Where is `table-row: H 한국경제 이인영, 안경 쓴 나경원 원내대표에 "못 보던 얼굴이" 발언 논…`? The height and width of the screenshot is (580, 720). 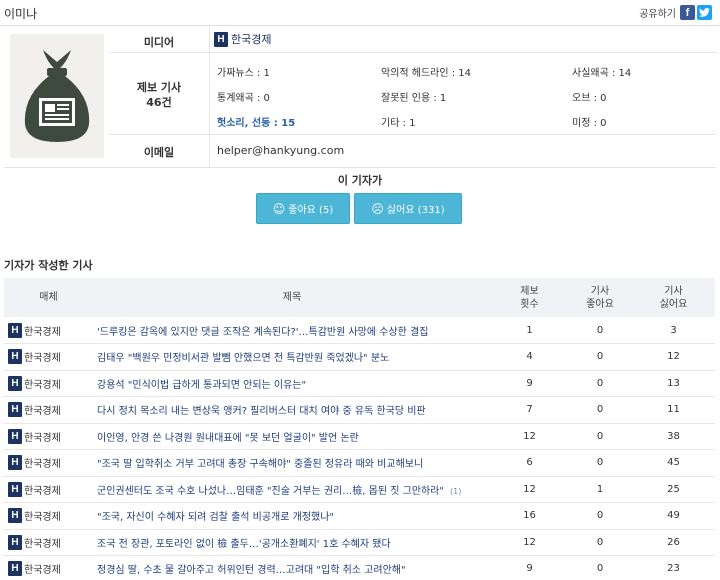
table-row: H 한국경제 이인영, 안경 쓴 나경원 원내대표에 "못 보던 얼굴이" 발언 논… is located at coordinates (359, 436).